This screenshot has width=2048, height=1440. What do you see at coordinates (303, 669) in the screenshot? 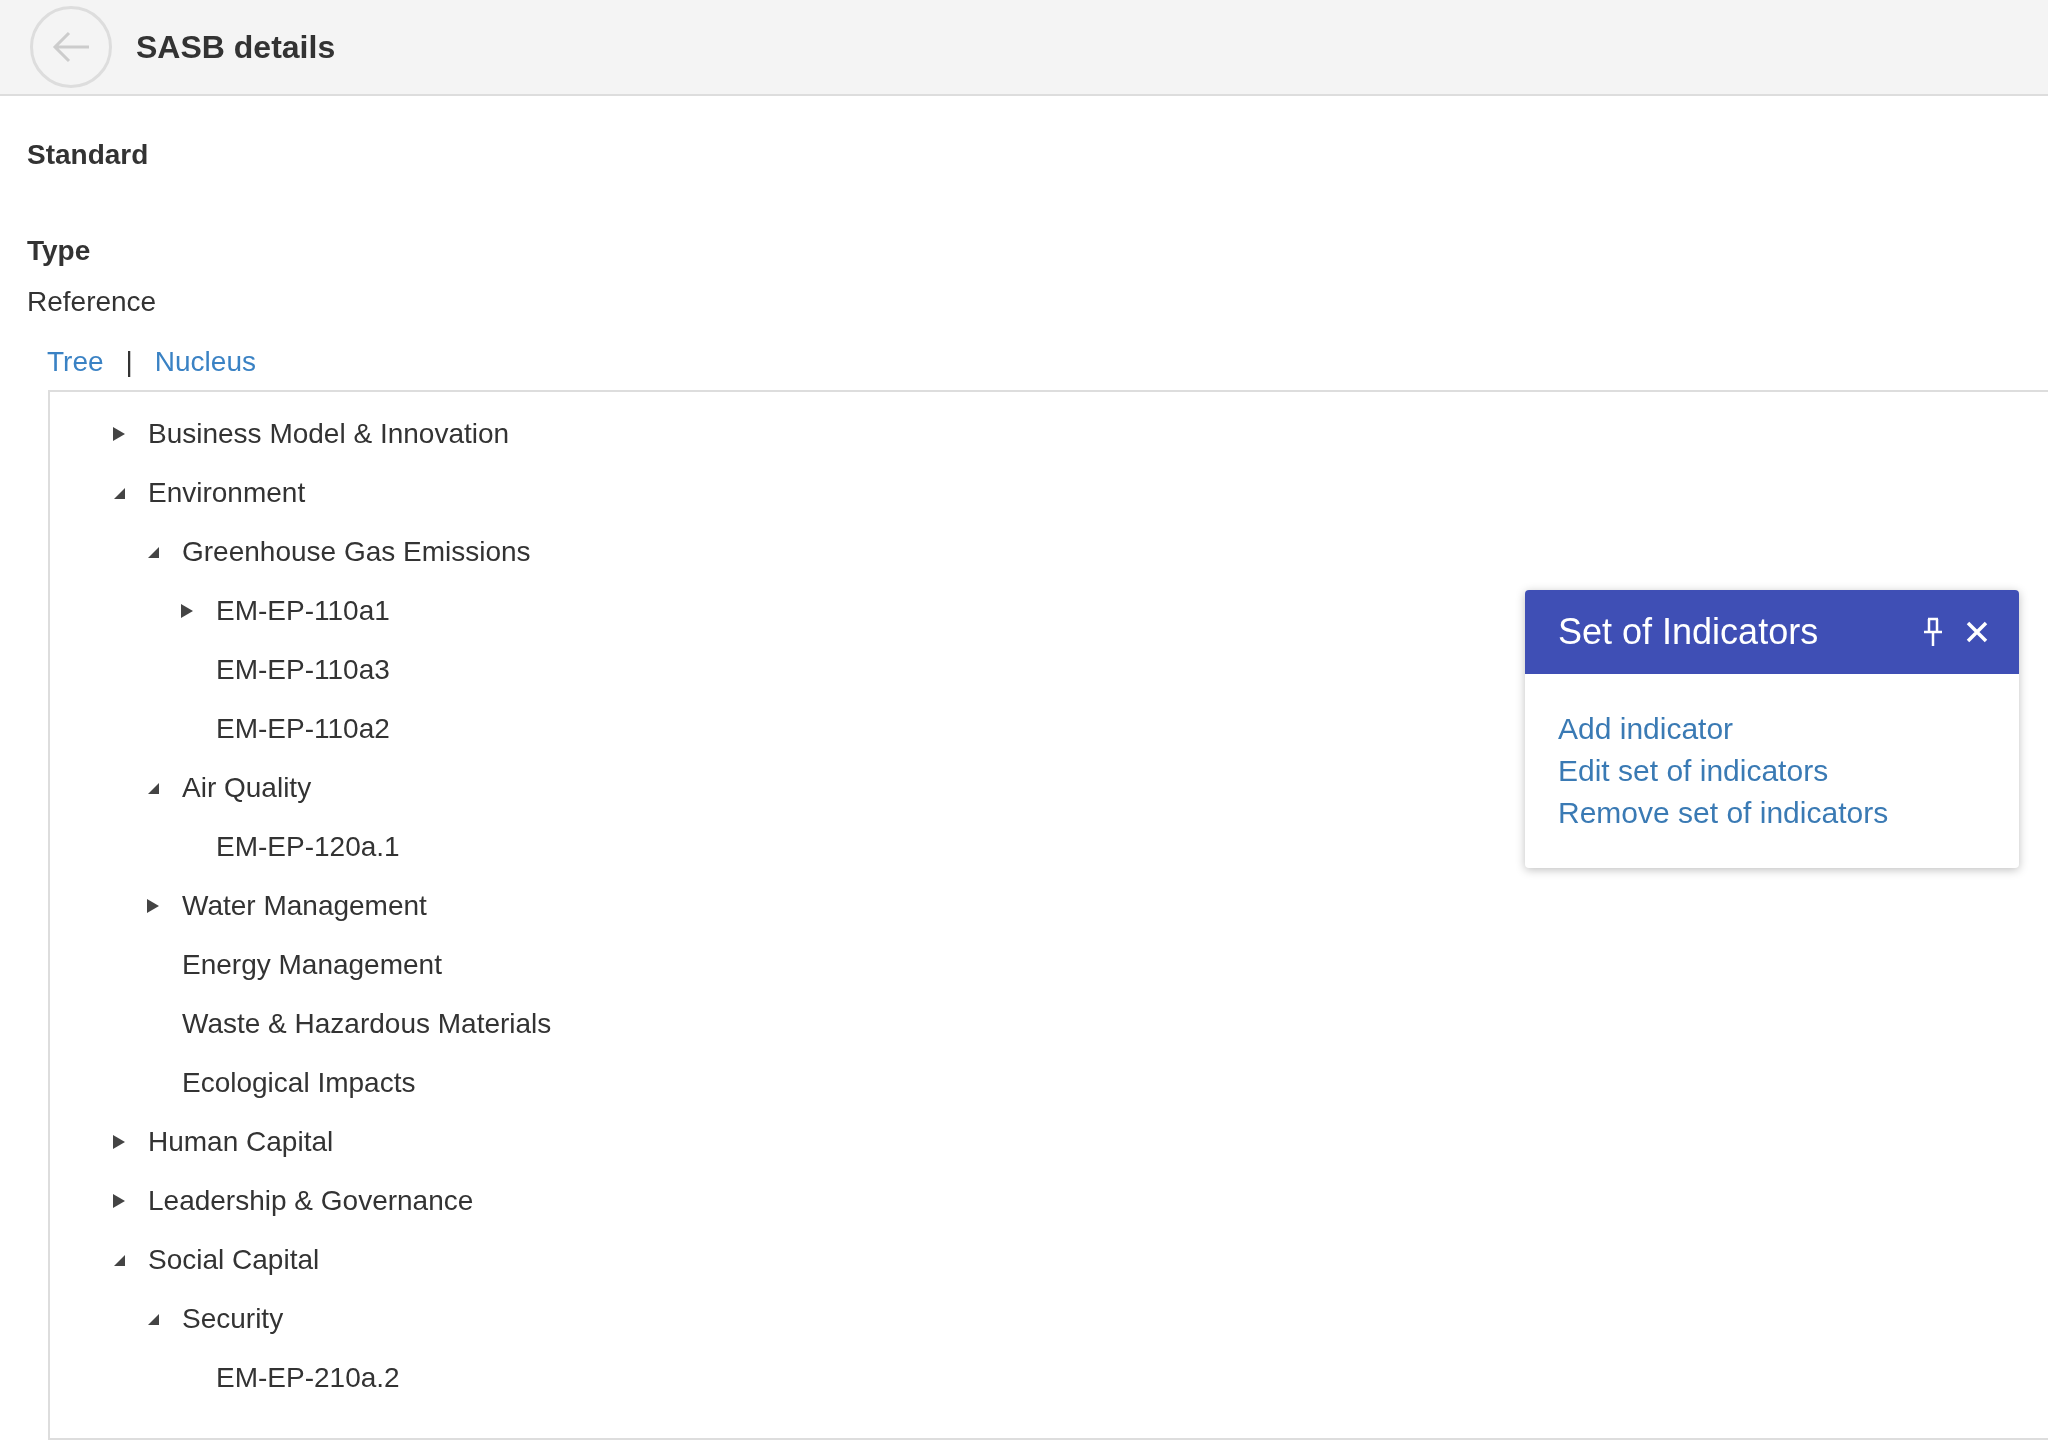
I see `tree-item: EM-EP-110a3` at bounding box center [303, 669].